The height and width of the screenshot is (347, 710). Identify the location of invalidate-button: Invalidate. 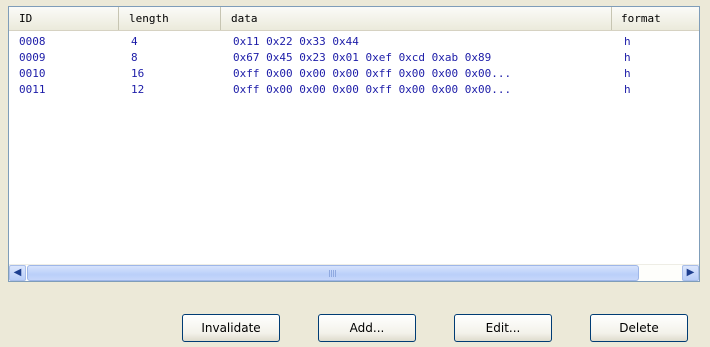
(231, 328).